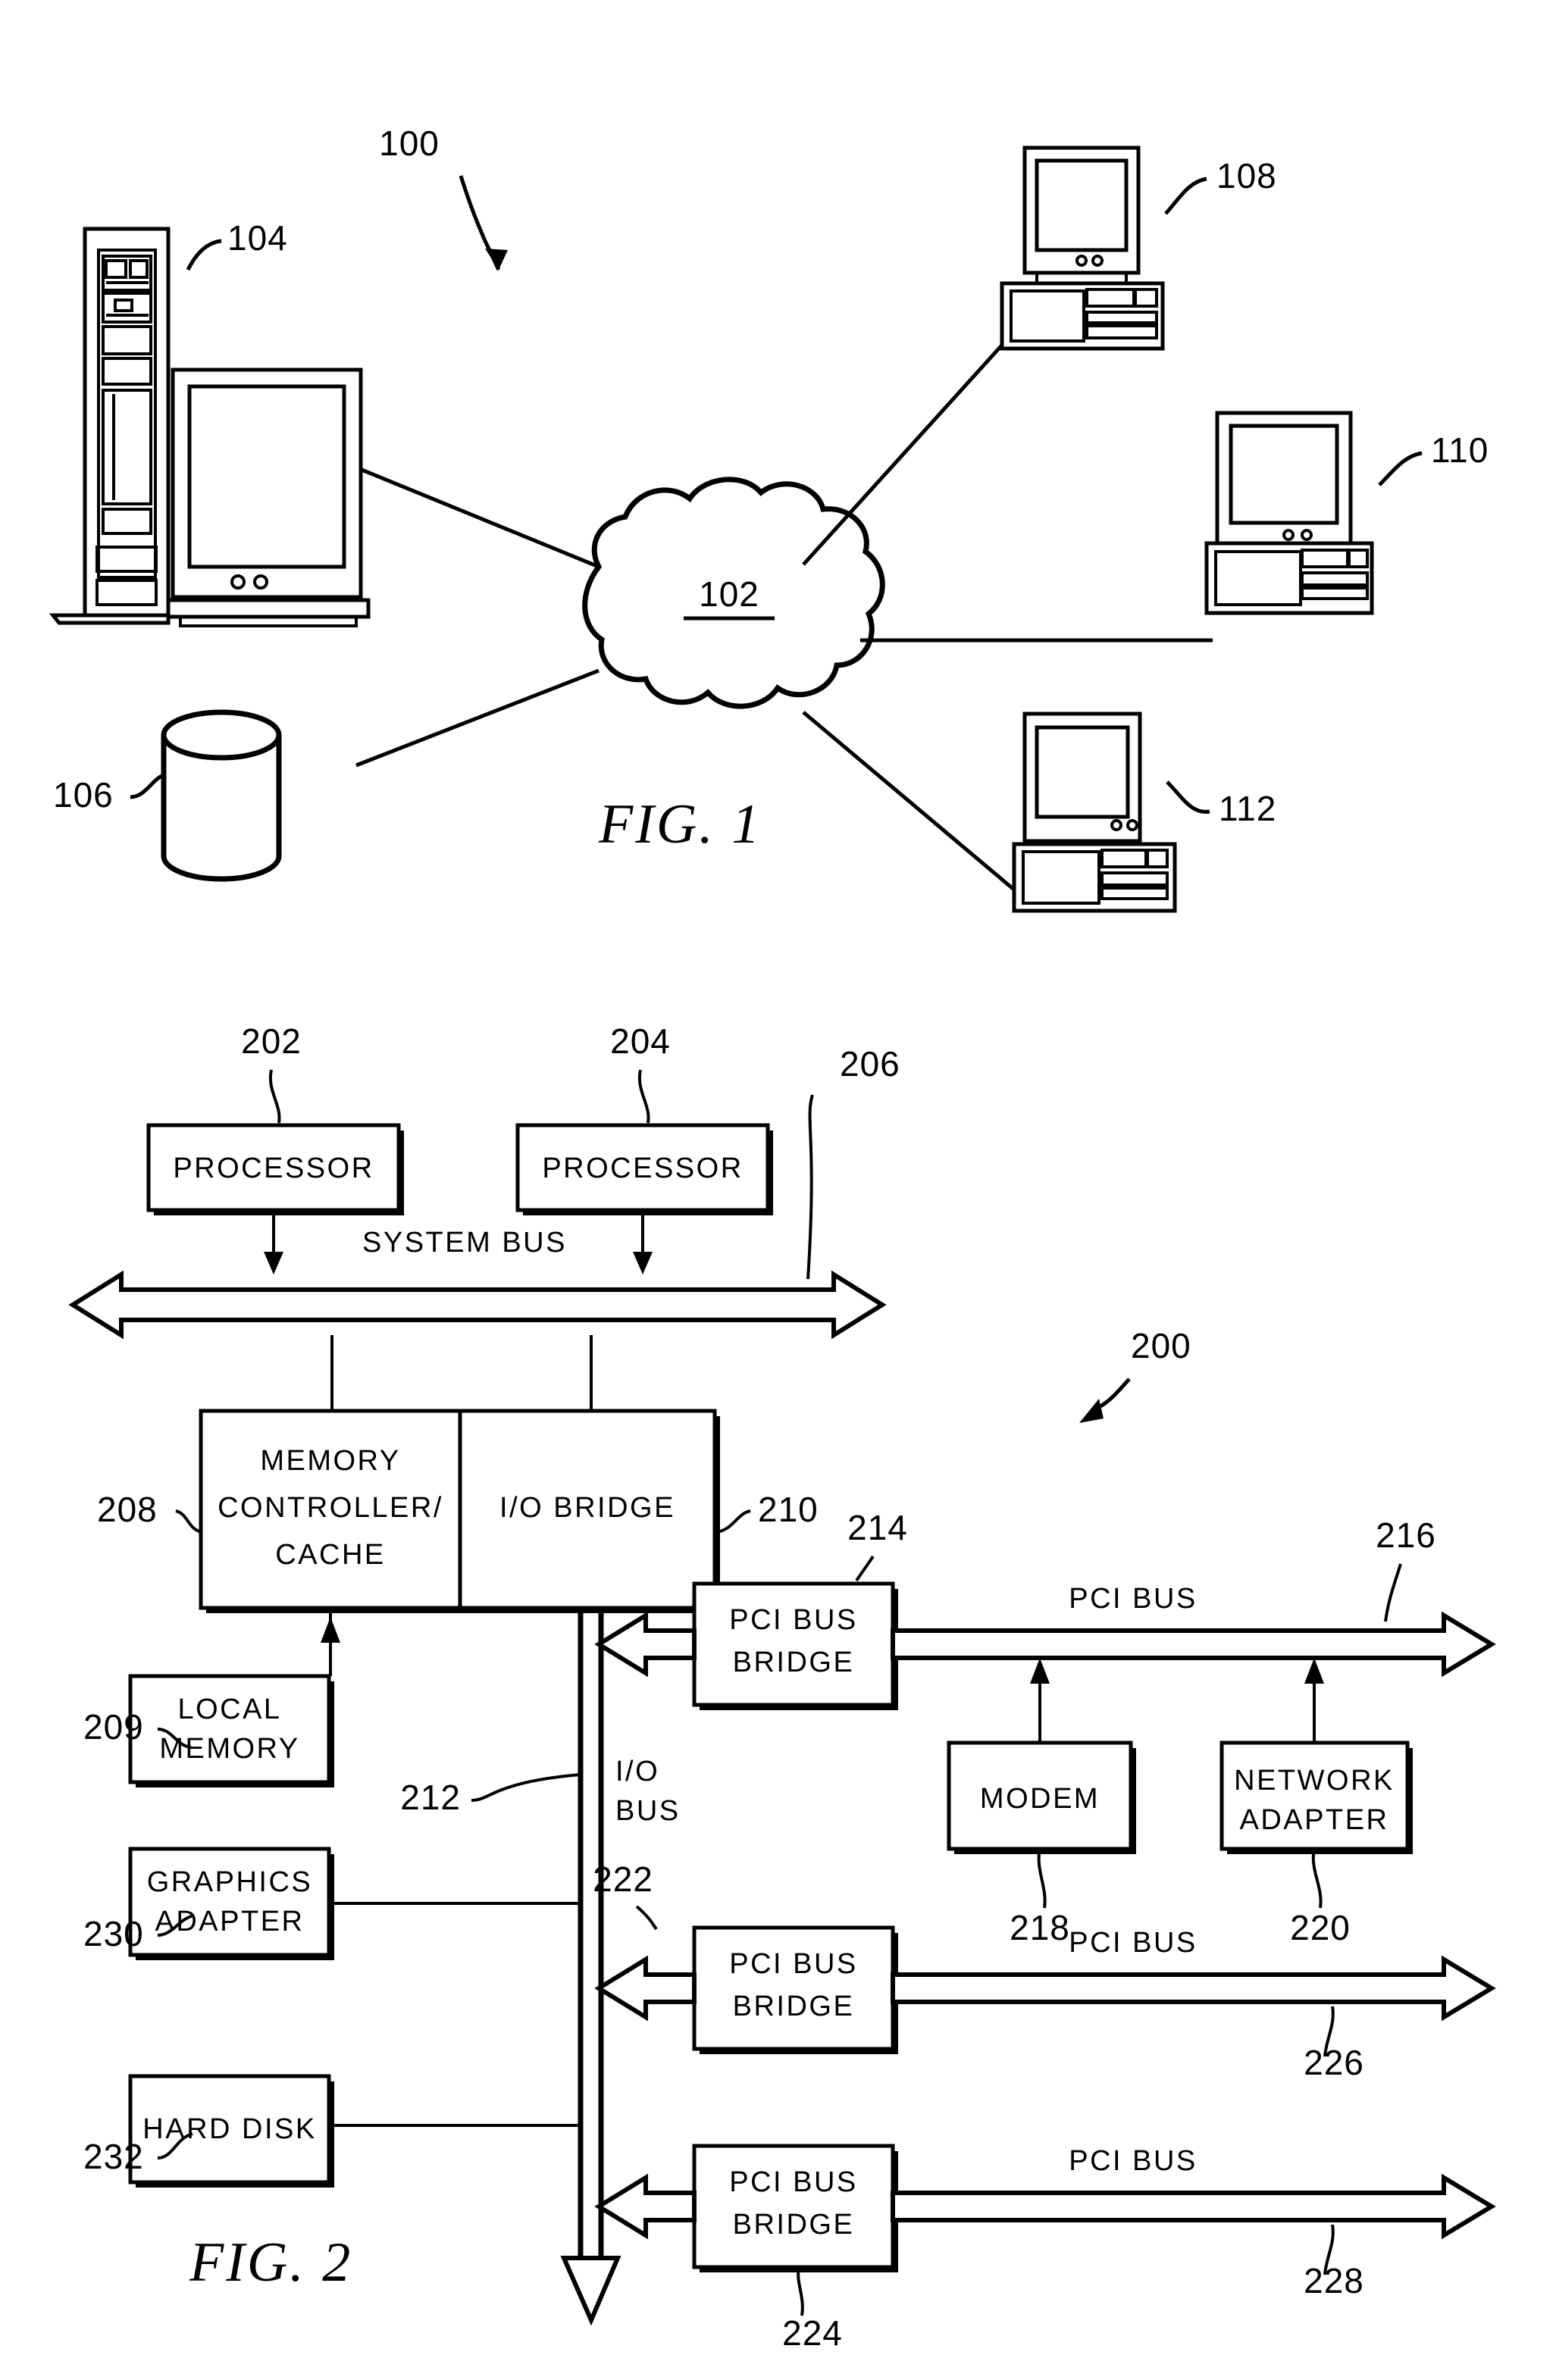 Image resolution: width=1556 pixels, height=2380 pixels. I want to click on ref-102-label: 102, so click(729, 594).